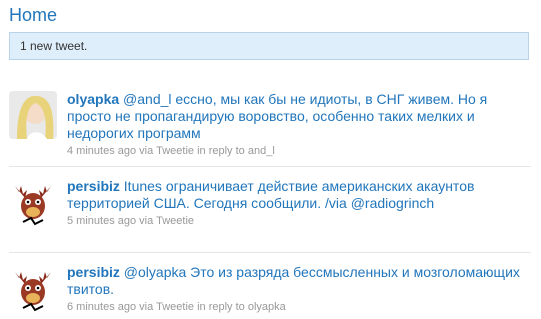 This screenshot has width=541, height=319. Describe the element at coordinates (101, 307) in the screenshot. I see `tweet-timestamp: 6 minutes ago` at that location.